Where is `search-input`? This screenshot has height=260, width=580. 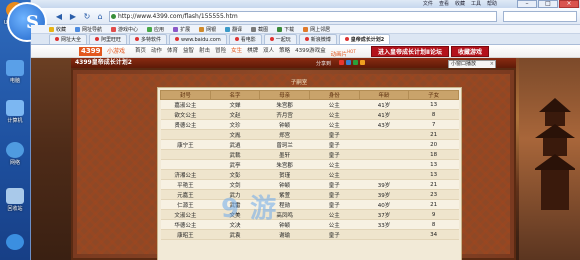
search-input is located at coordinates (540, 16).